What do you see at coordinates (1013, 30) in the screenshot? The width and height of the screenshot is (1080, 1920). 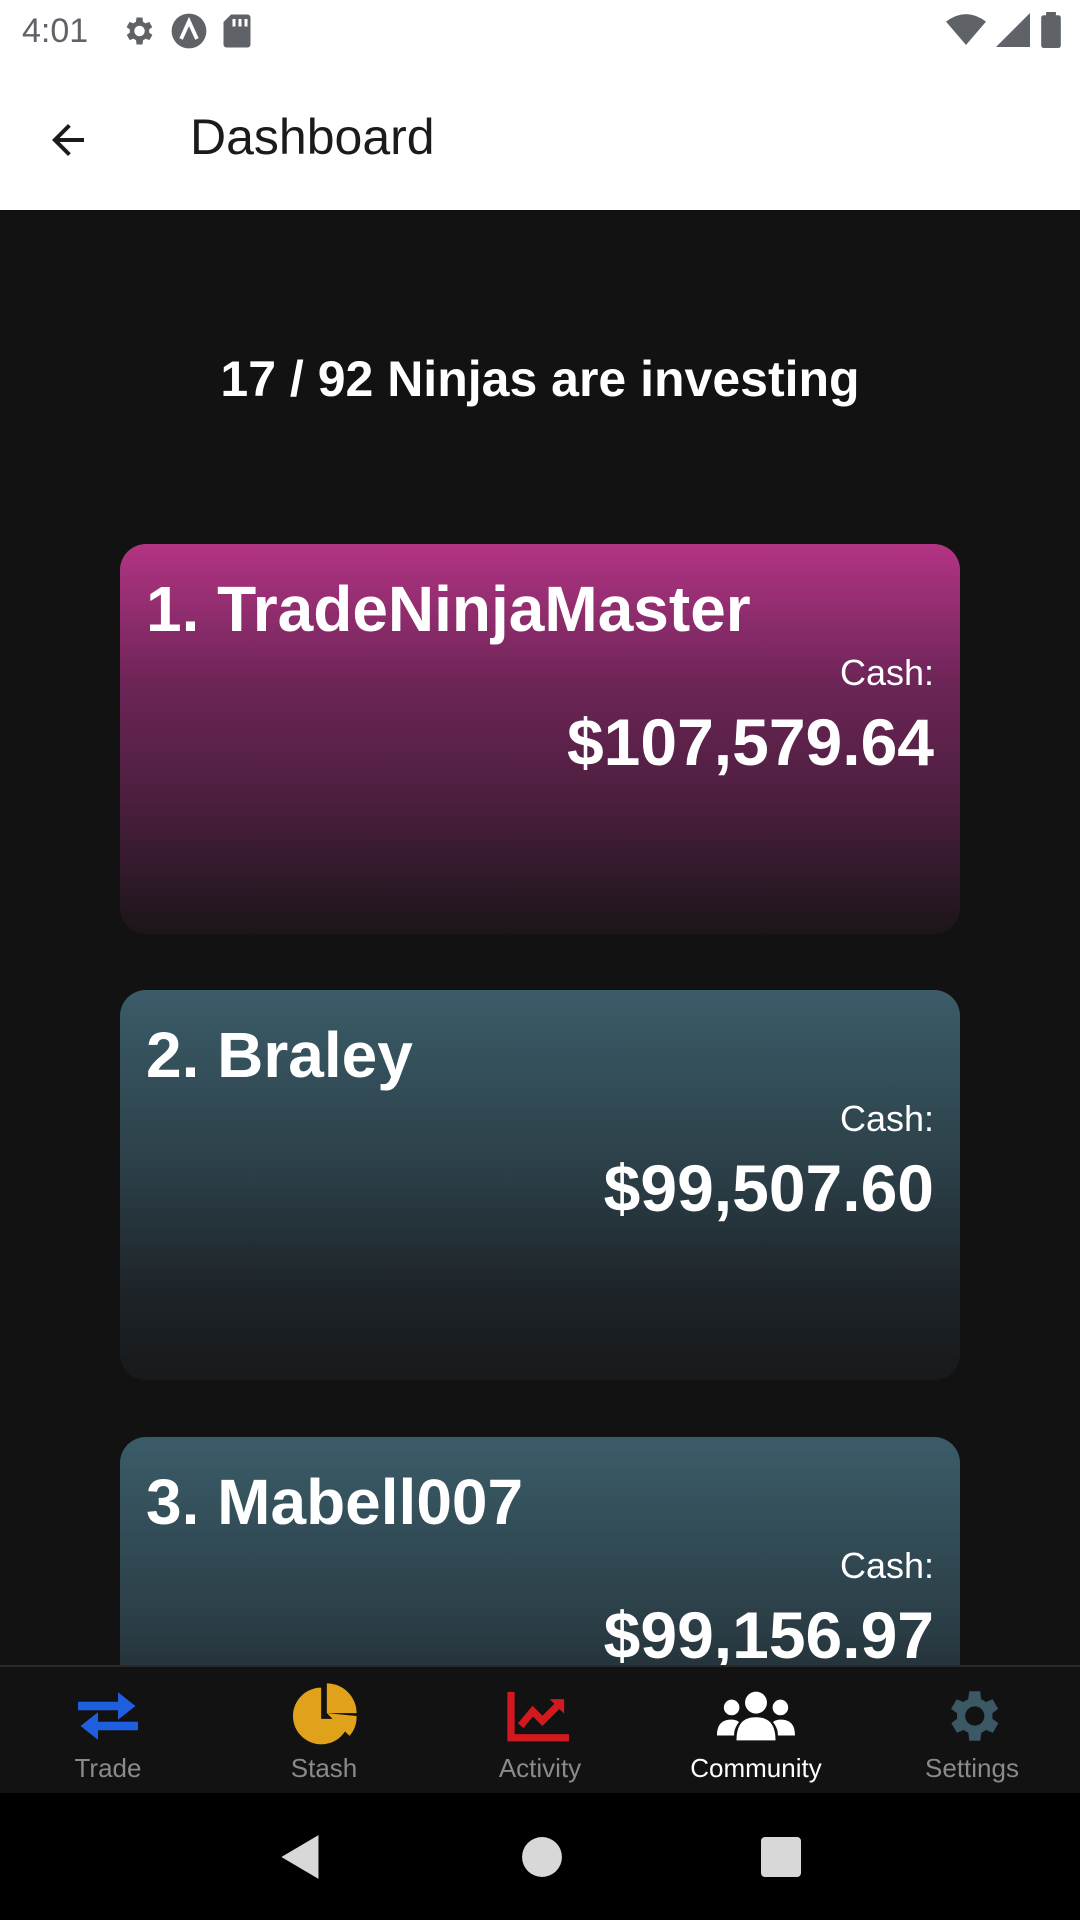 I see `cell-signal-icon` at bounding box center [1013, 30].